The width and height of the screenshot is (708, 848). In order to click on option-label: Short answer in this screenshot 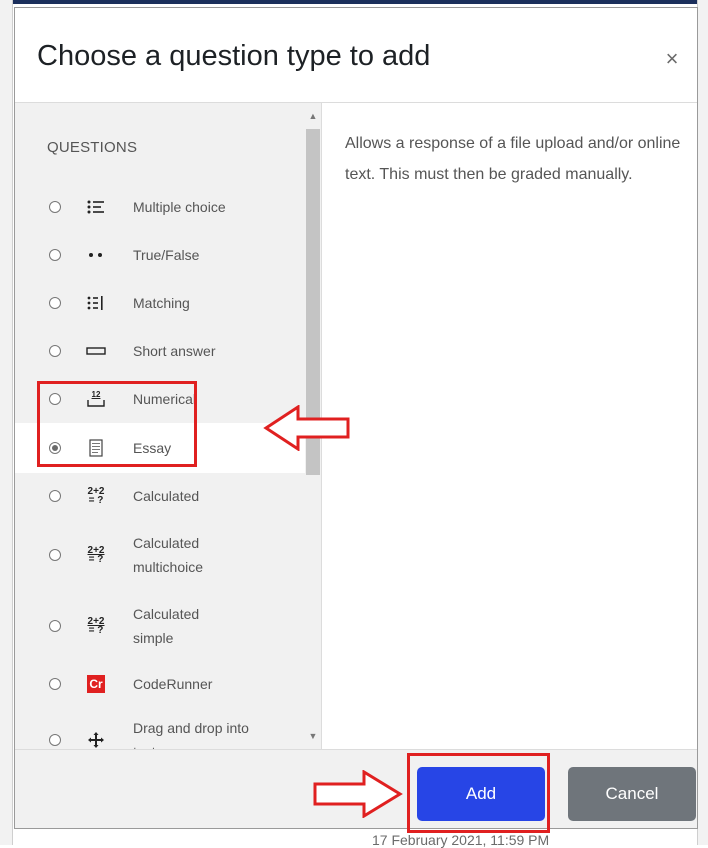, I will do `click(174, 351)`.